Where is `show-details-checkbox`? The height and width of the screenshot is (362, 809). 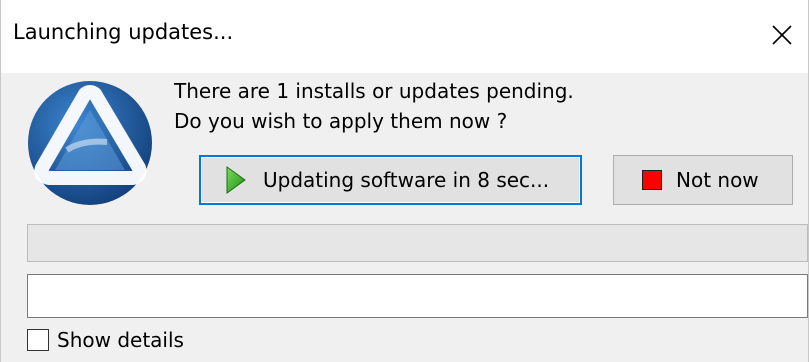
show-details-checkbox is located at coordinates (38, 340).